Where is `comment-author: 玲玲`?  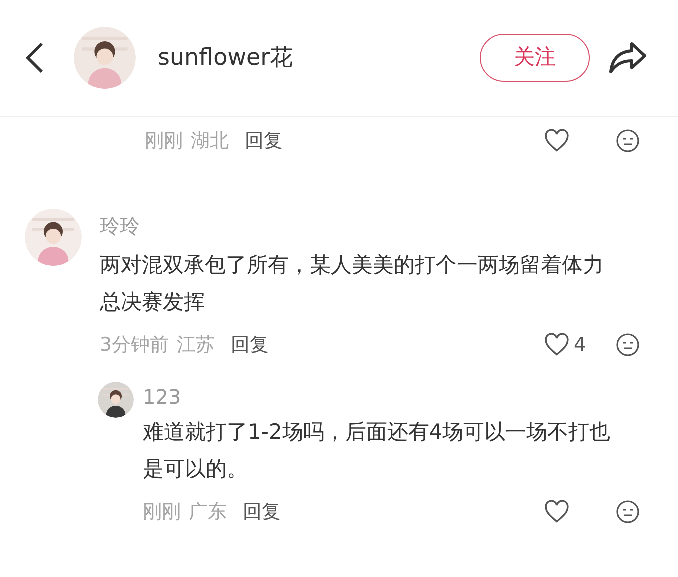 comment-author: 玲玲 is located at coordinates (120, 226).